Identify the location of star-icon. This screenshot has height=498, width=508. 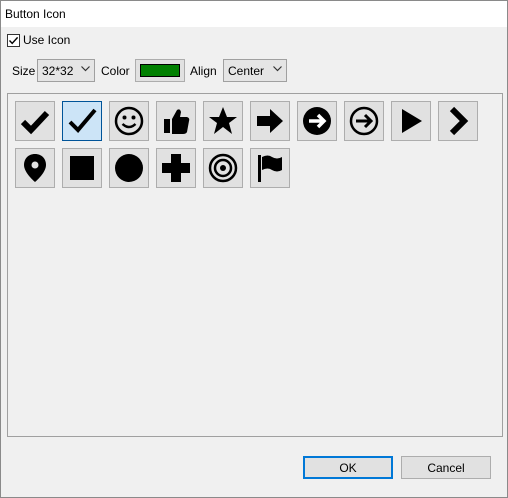
(223, 120).